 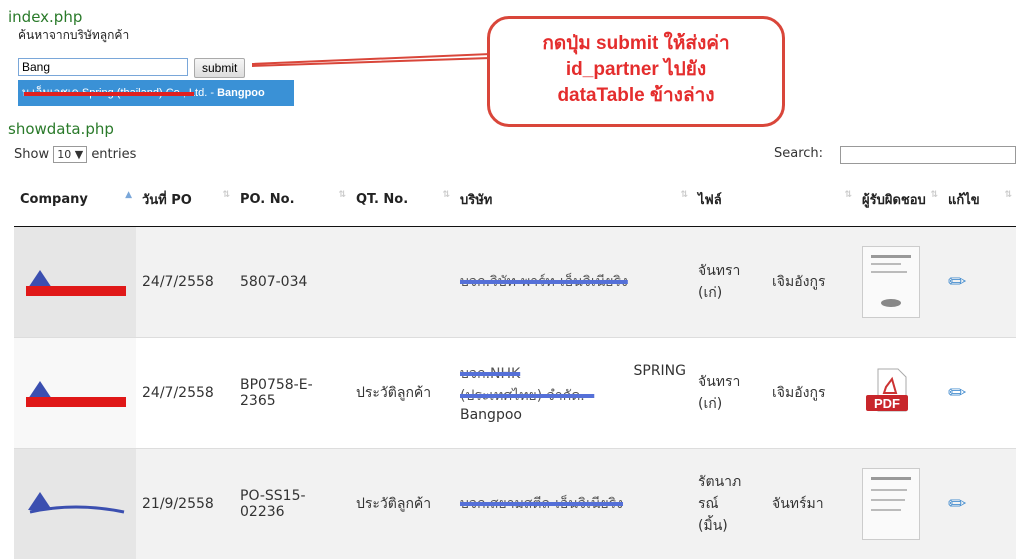 What do you see at coordinates (798, 153) in the screenshot?
I see `table-search-label: Search:` at bounding box center [798, 153].